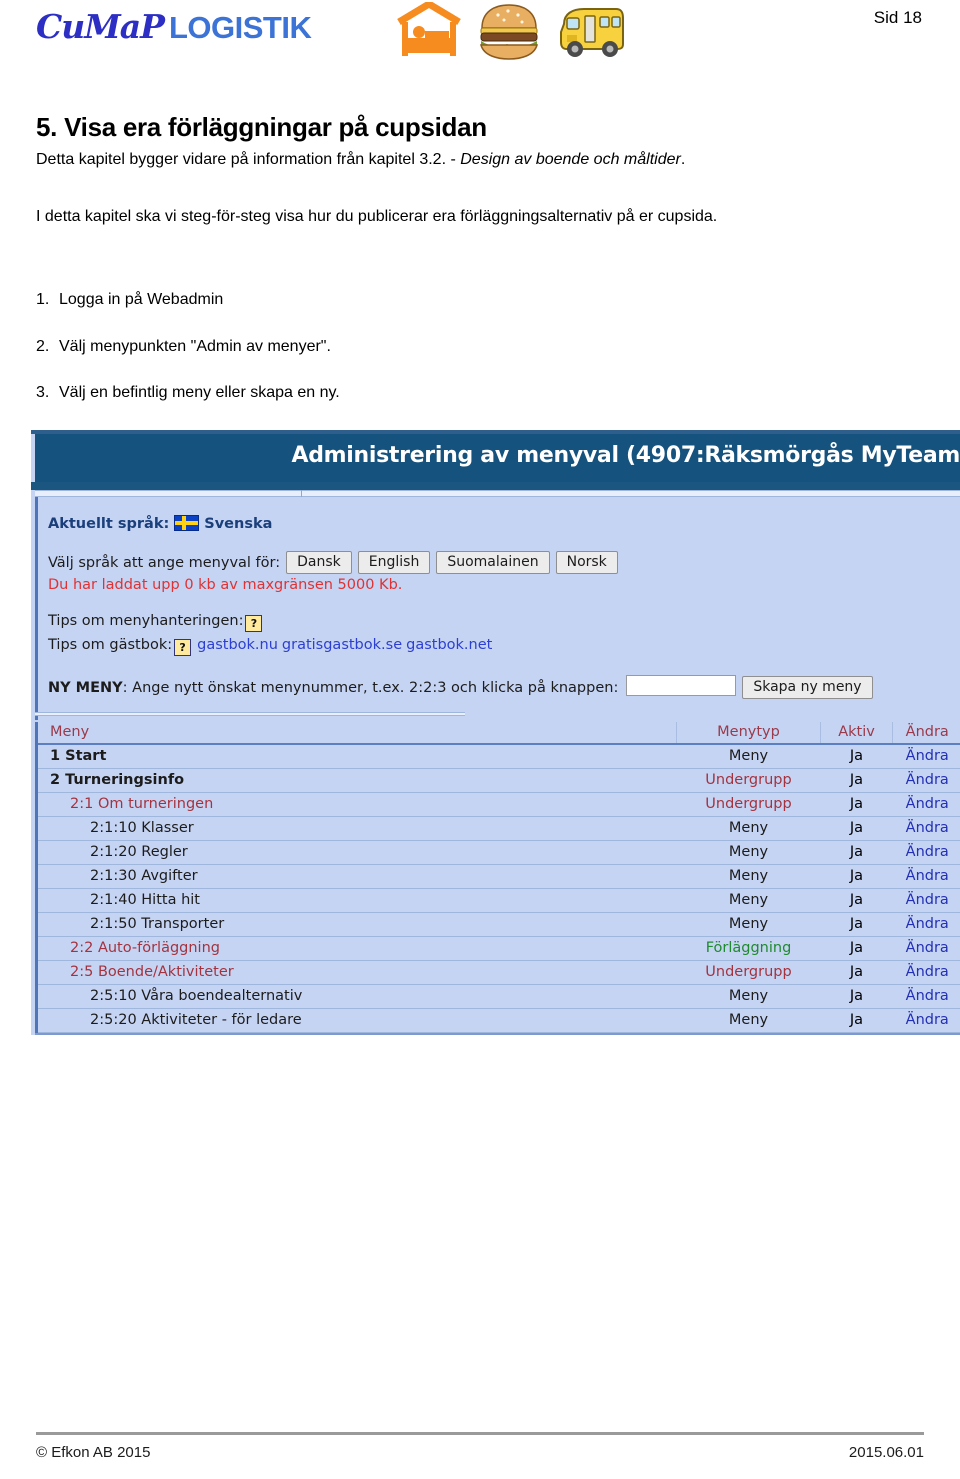  Describe the element at coordinates (146, 621) in the screenshot. I see `tips-menu-label: Tips om menyhanteringen:` at that location.